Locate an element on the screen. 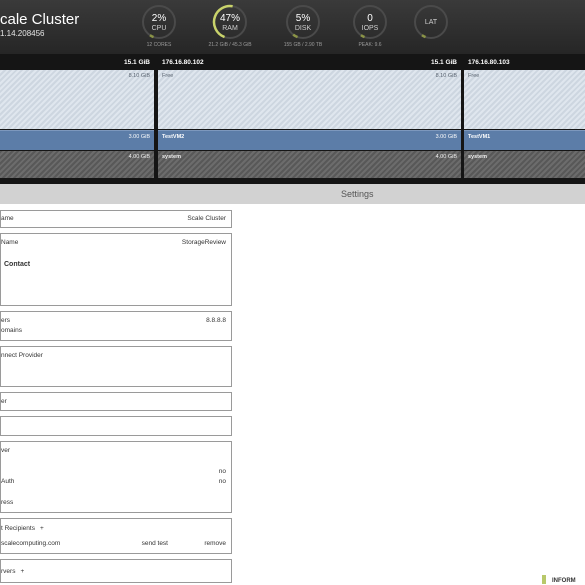  vm-memory-block: TestVM2 3.00 GiB is located at coordinates (309, 140).